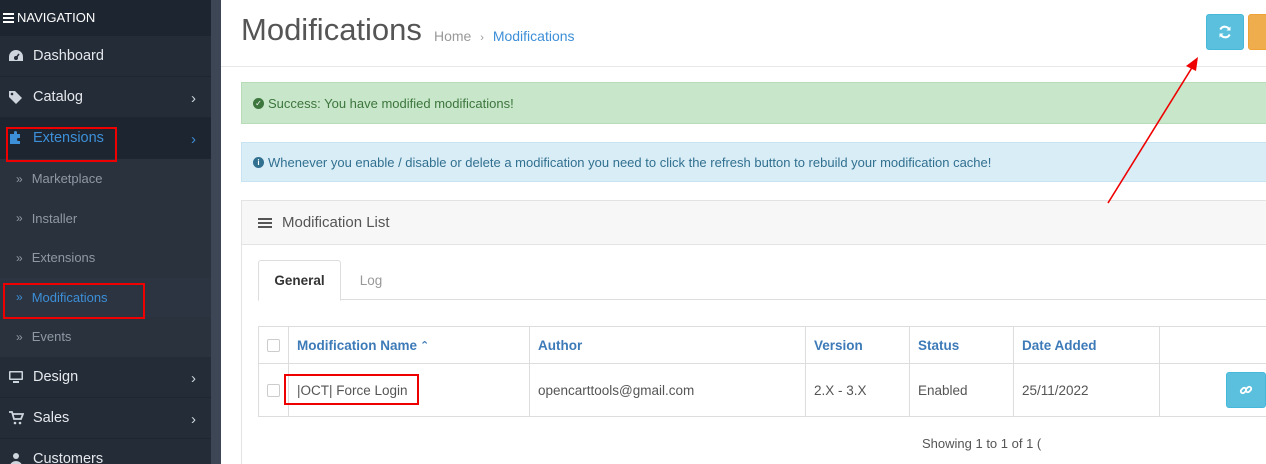 The height and width of the screenshot is (464, 1266). Describe the element at coordinates (68, 56) in the screenshot. I see `sidebar-item-label: Dashboard` at that location.